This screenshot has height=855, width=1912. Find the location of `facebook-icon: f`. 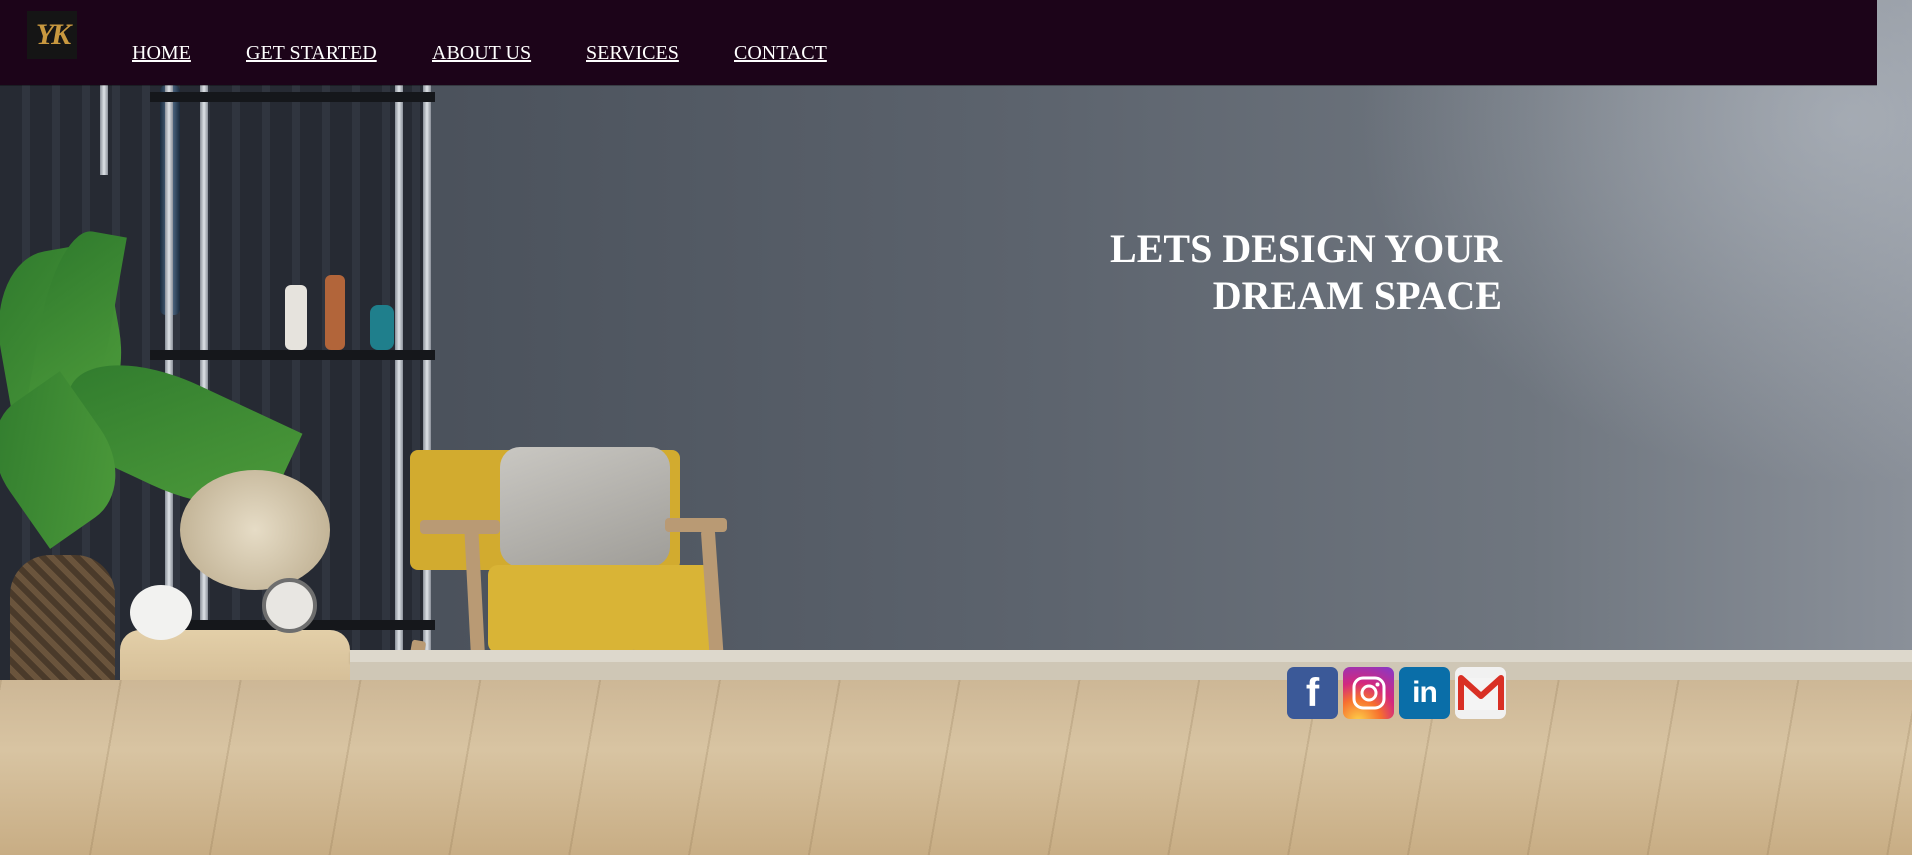

facebook-icon: f is located at coordinates (1312, 693).